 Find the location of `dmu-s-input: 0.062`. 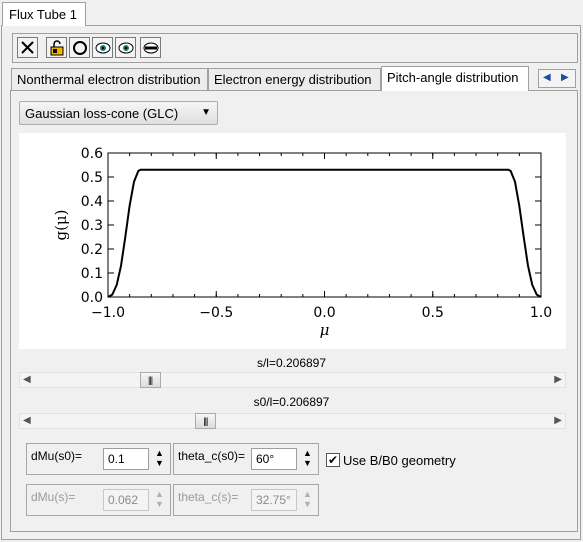

dmu-s-input: 0.062 is located at coordinates (126, 500).